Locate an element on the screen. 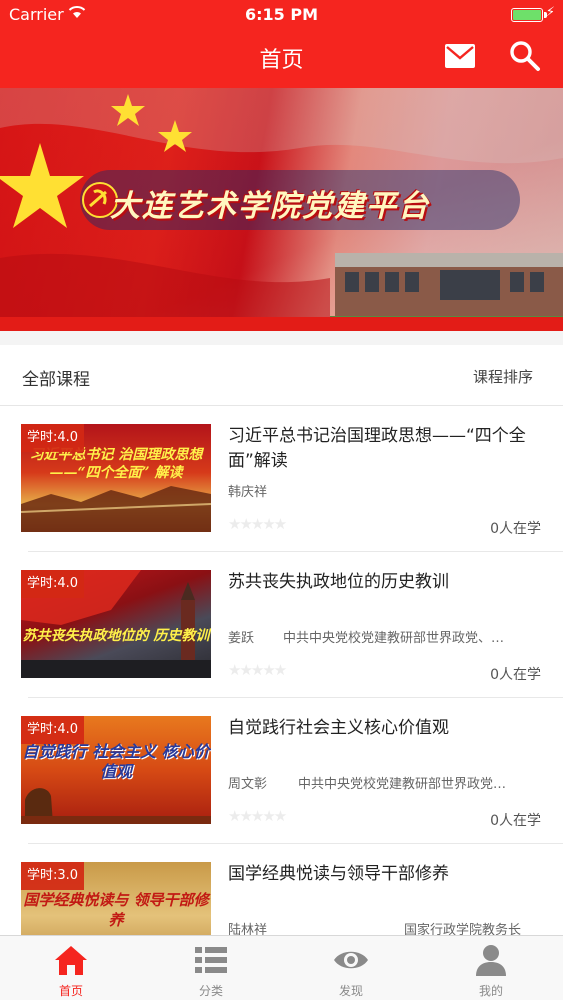 The height and width of the screenshot is (1000, 563). course-title: 苏共丧失执政地位的历史教训 is located at coordinates (338, 582).